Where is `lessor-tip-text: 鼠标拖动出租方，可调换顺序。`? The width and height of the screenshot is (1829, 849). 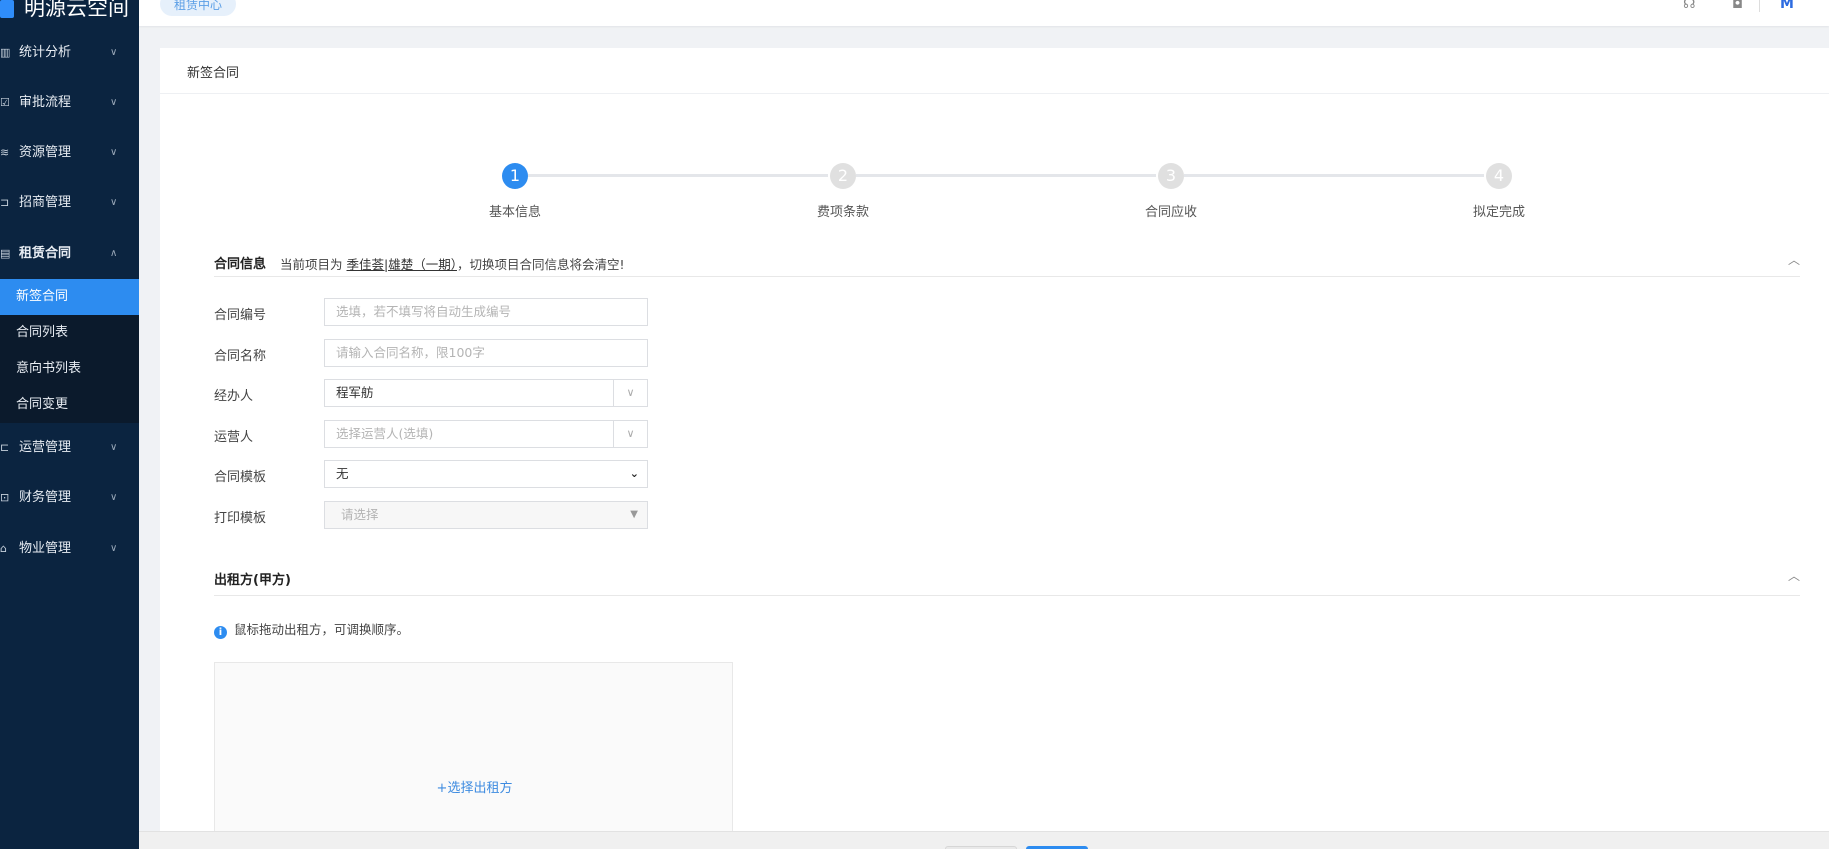
lessor-tip-text: 鼠标拖动出租方，可调换顺序。 is located at coordinates (322, 629).